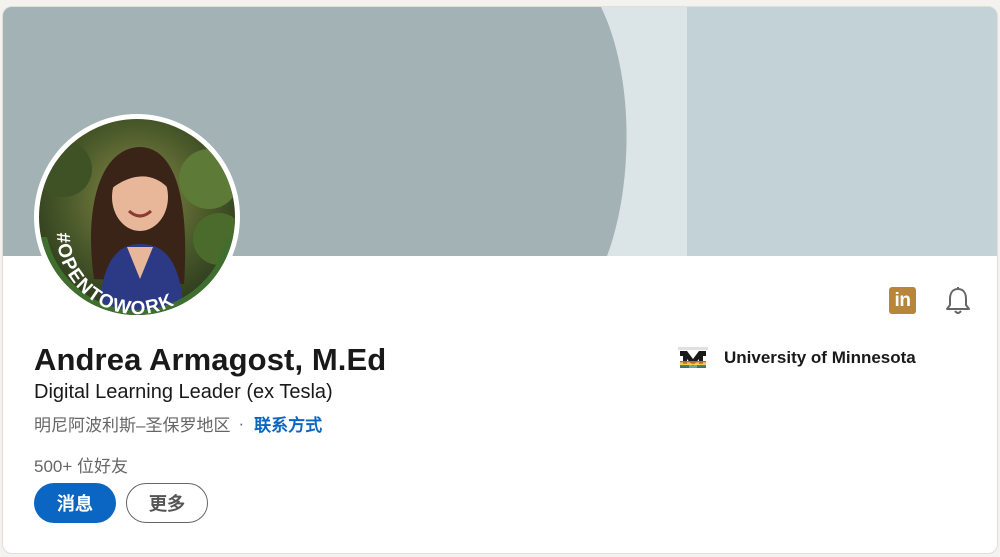 This screenshot has height=557, width=1000. I want to click on message-button: 消息, so click(75, 503).